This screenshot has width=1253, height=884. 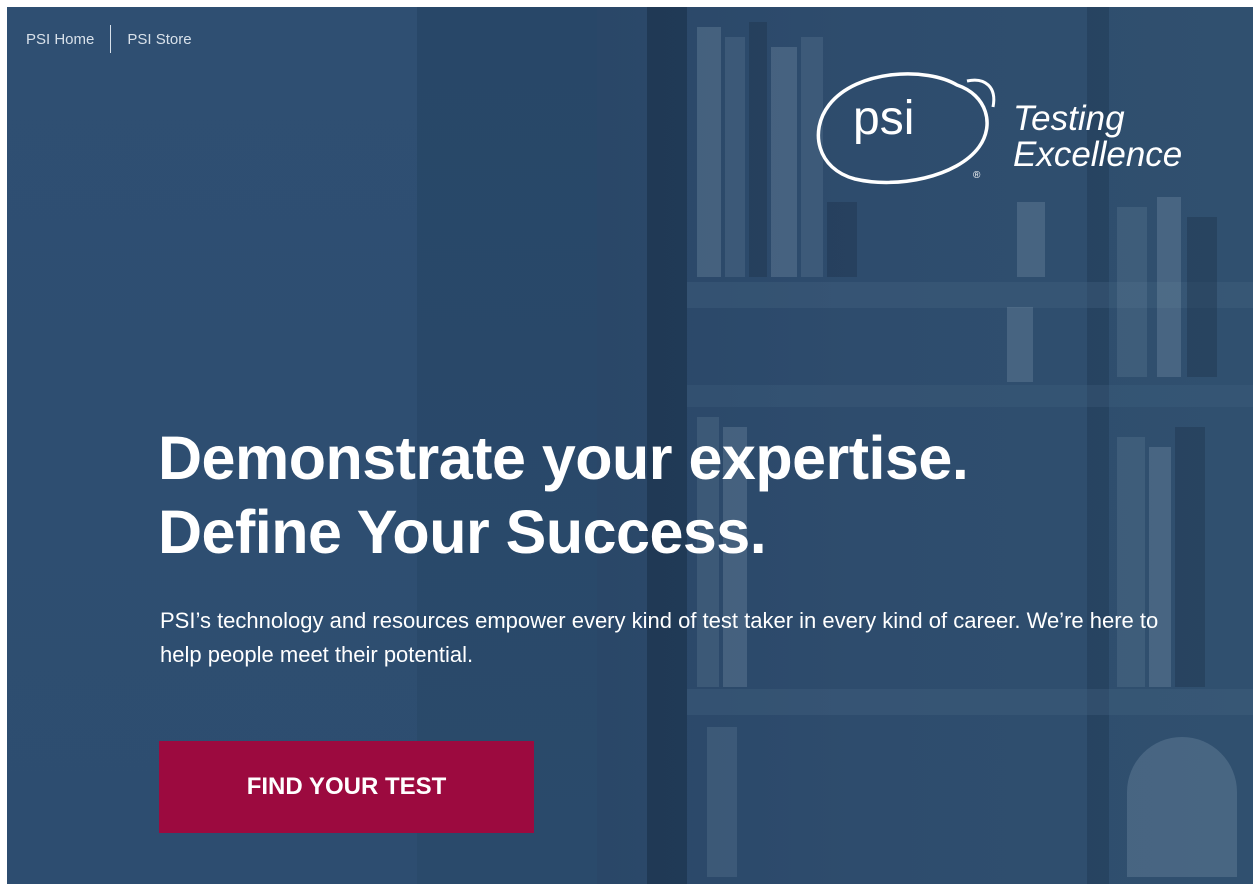 I want to click on logo-tagline: Testing Excellence, so click(x=1097, y=137).